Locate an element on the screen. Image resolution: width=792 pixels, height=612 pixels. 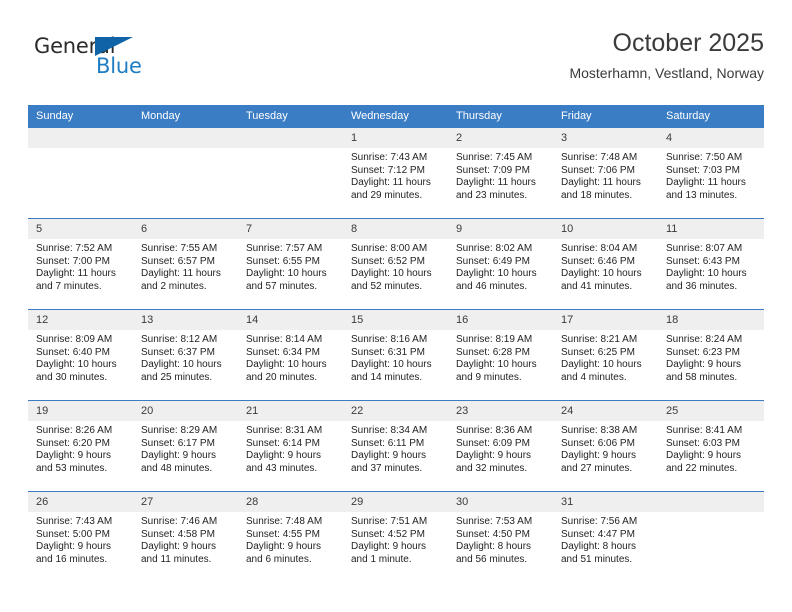
day-number: 15 is located at coordinates (395, 320).